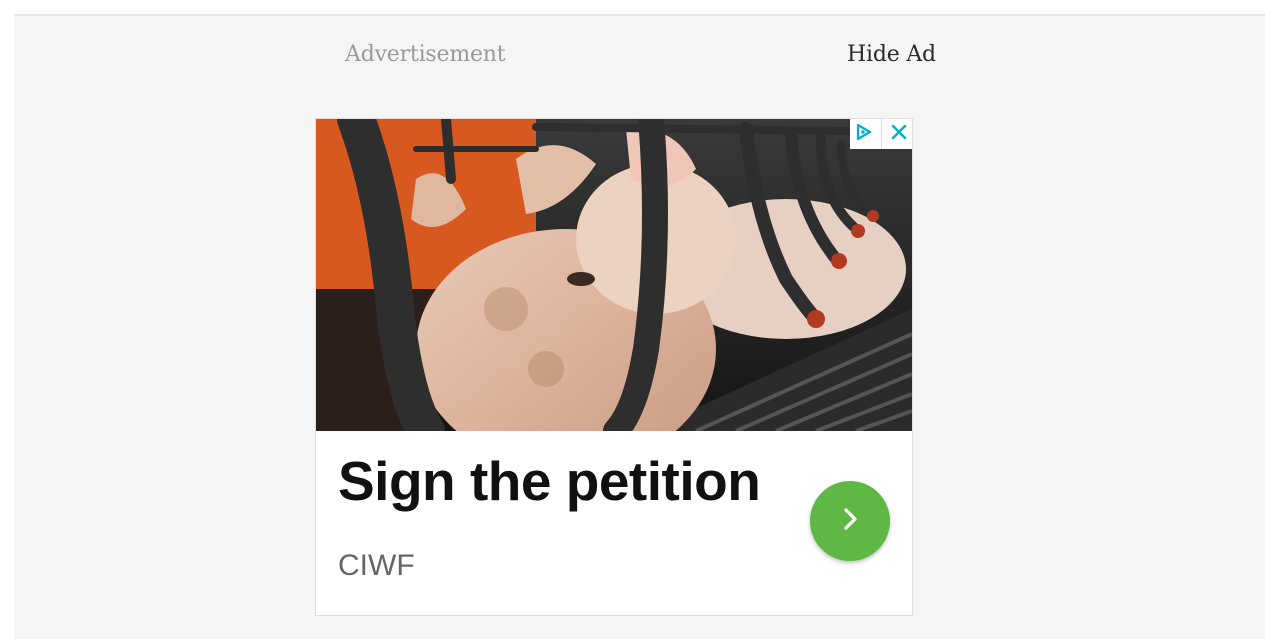 Image resolution: width=1265 pixels, height=639 pixels. Describe the element at coordinates (891, 54) in the screenshot. I see `hide-ad-button: Hide Ad` at that location.